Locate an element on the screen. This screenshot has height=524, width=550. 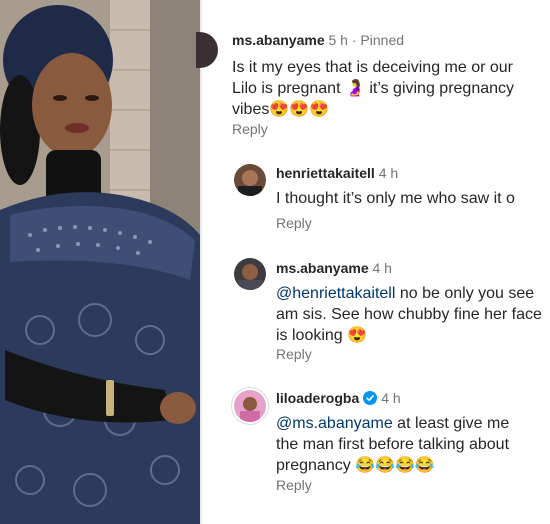
comment-header: ms.abanyame 4 h is located at coordinates (334, 268).